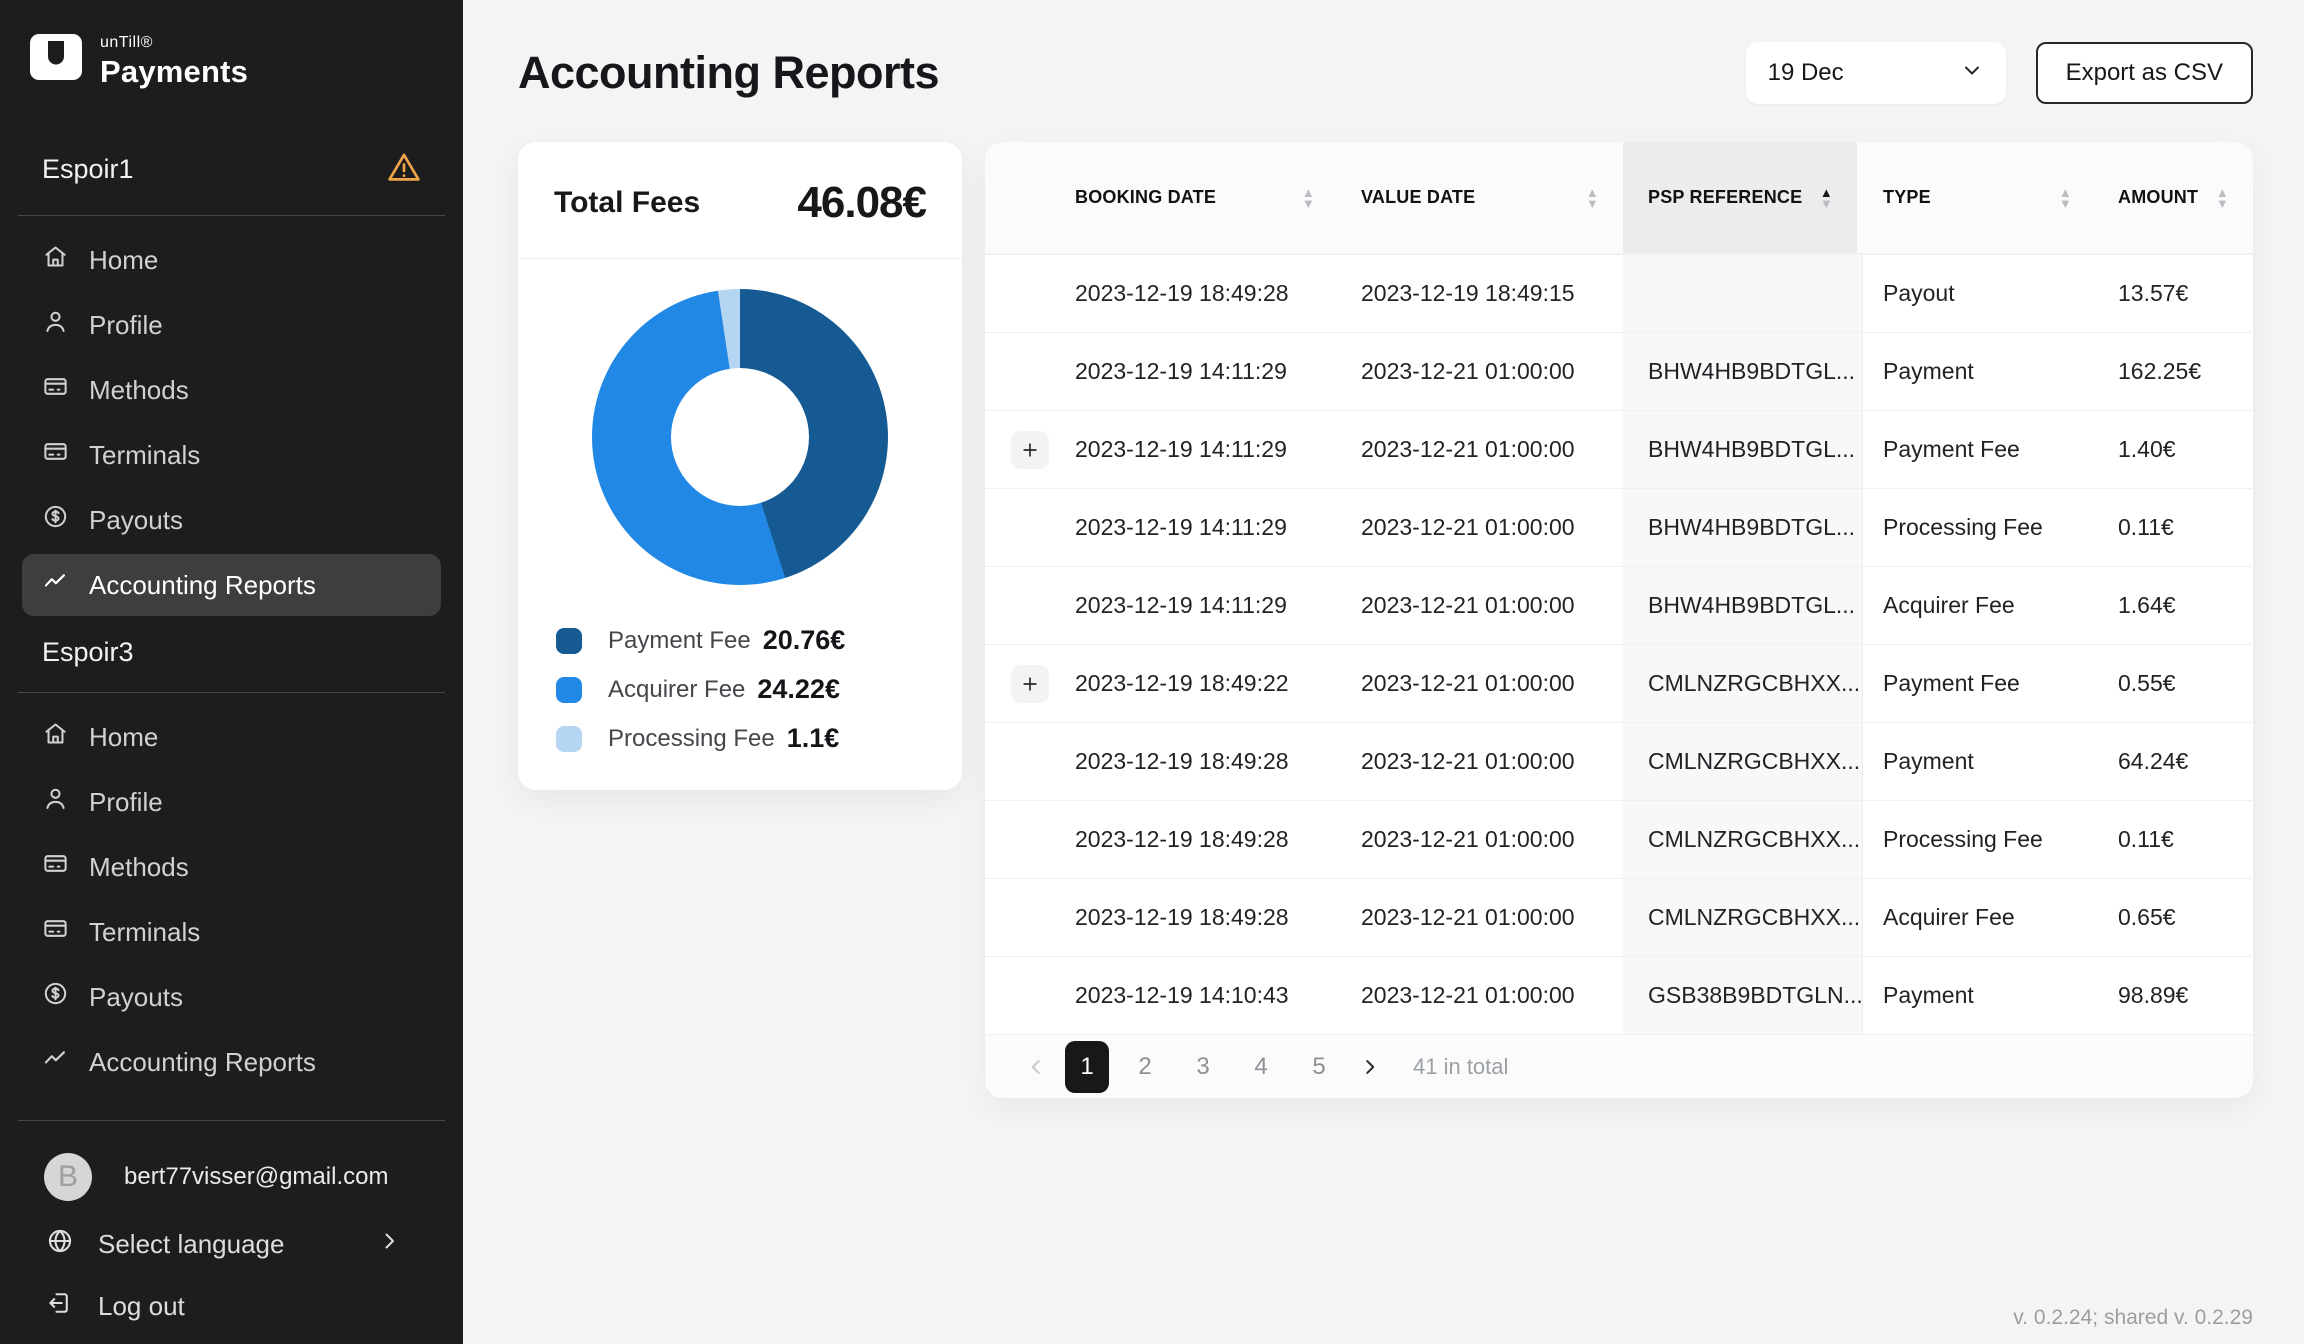  I want to click on amount-cell: 64.24€, so click(2153, 761).